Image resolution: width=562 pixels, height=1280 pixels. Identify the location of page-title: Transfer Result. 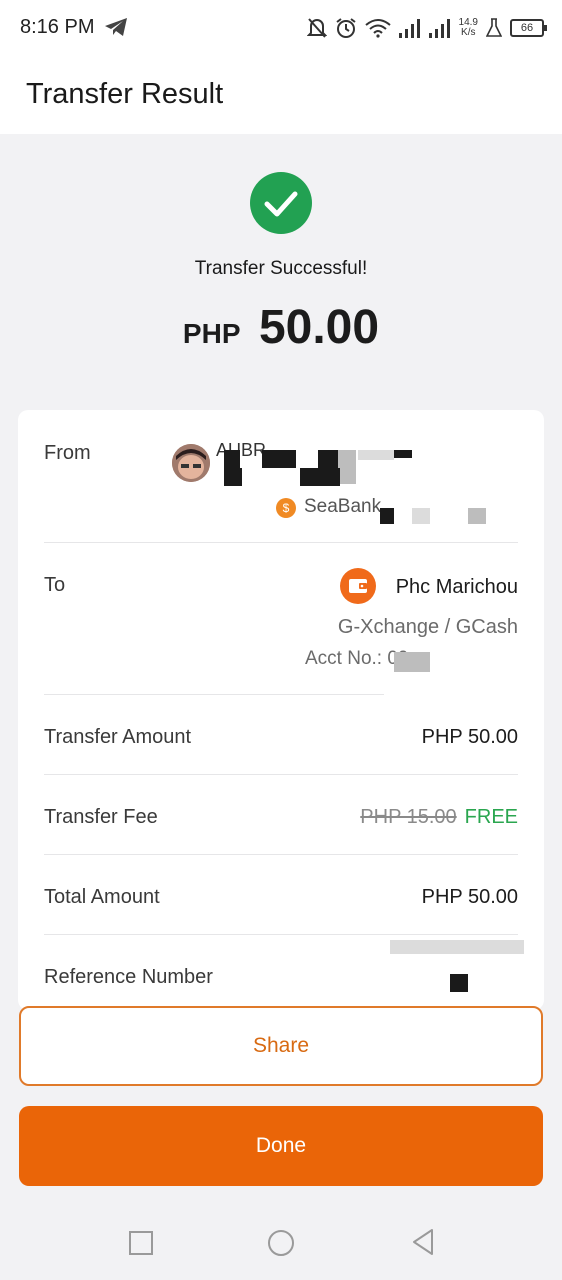
(125, 94).